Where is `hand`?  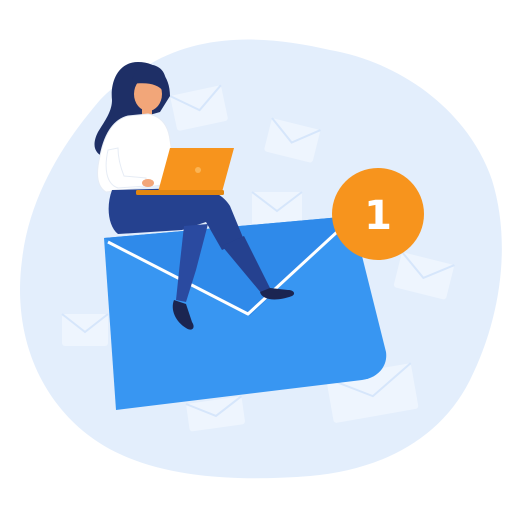
hand is located at coordinates (148, 183).